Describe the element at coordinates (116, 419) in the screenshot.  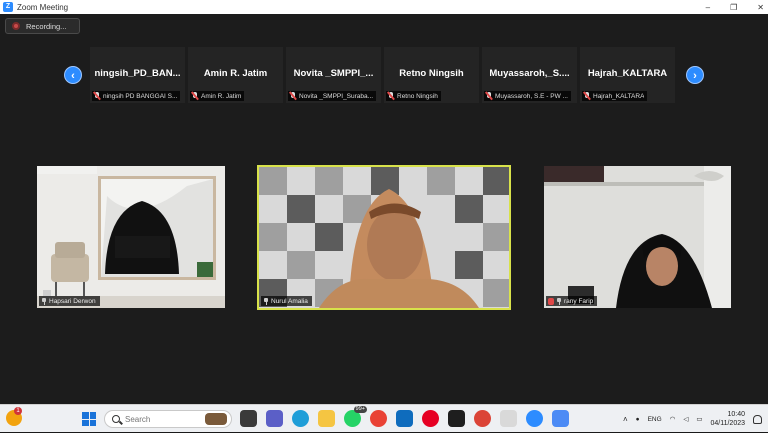
I see `search-icon` at that location.